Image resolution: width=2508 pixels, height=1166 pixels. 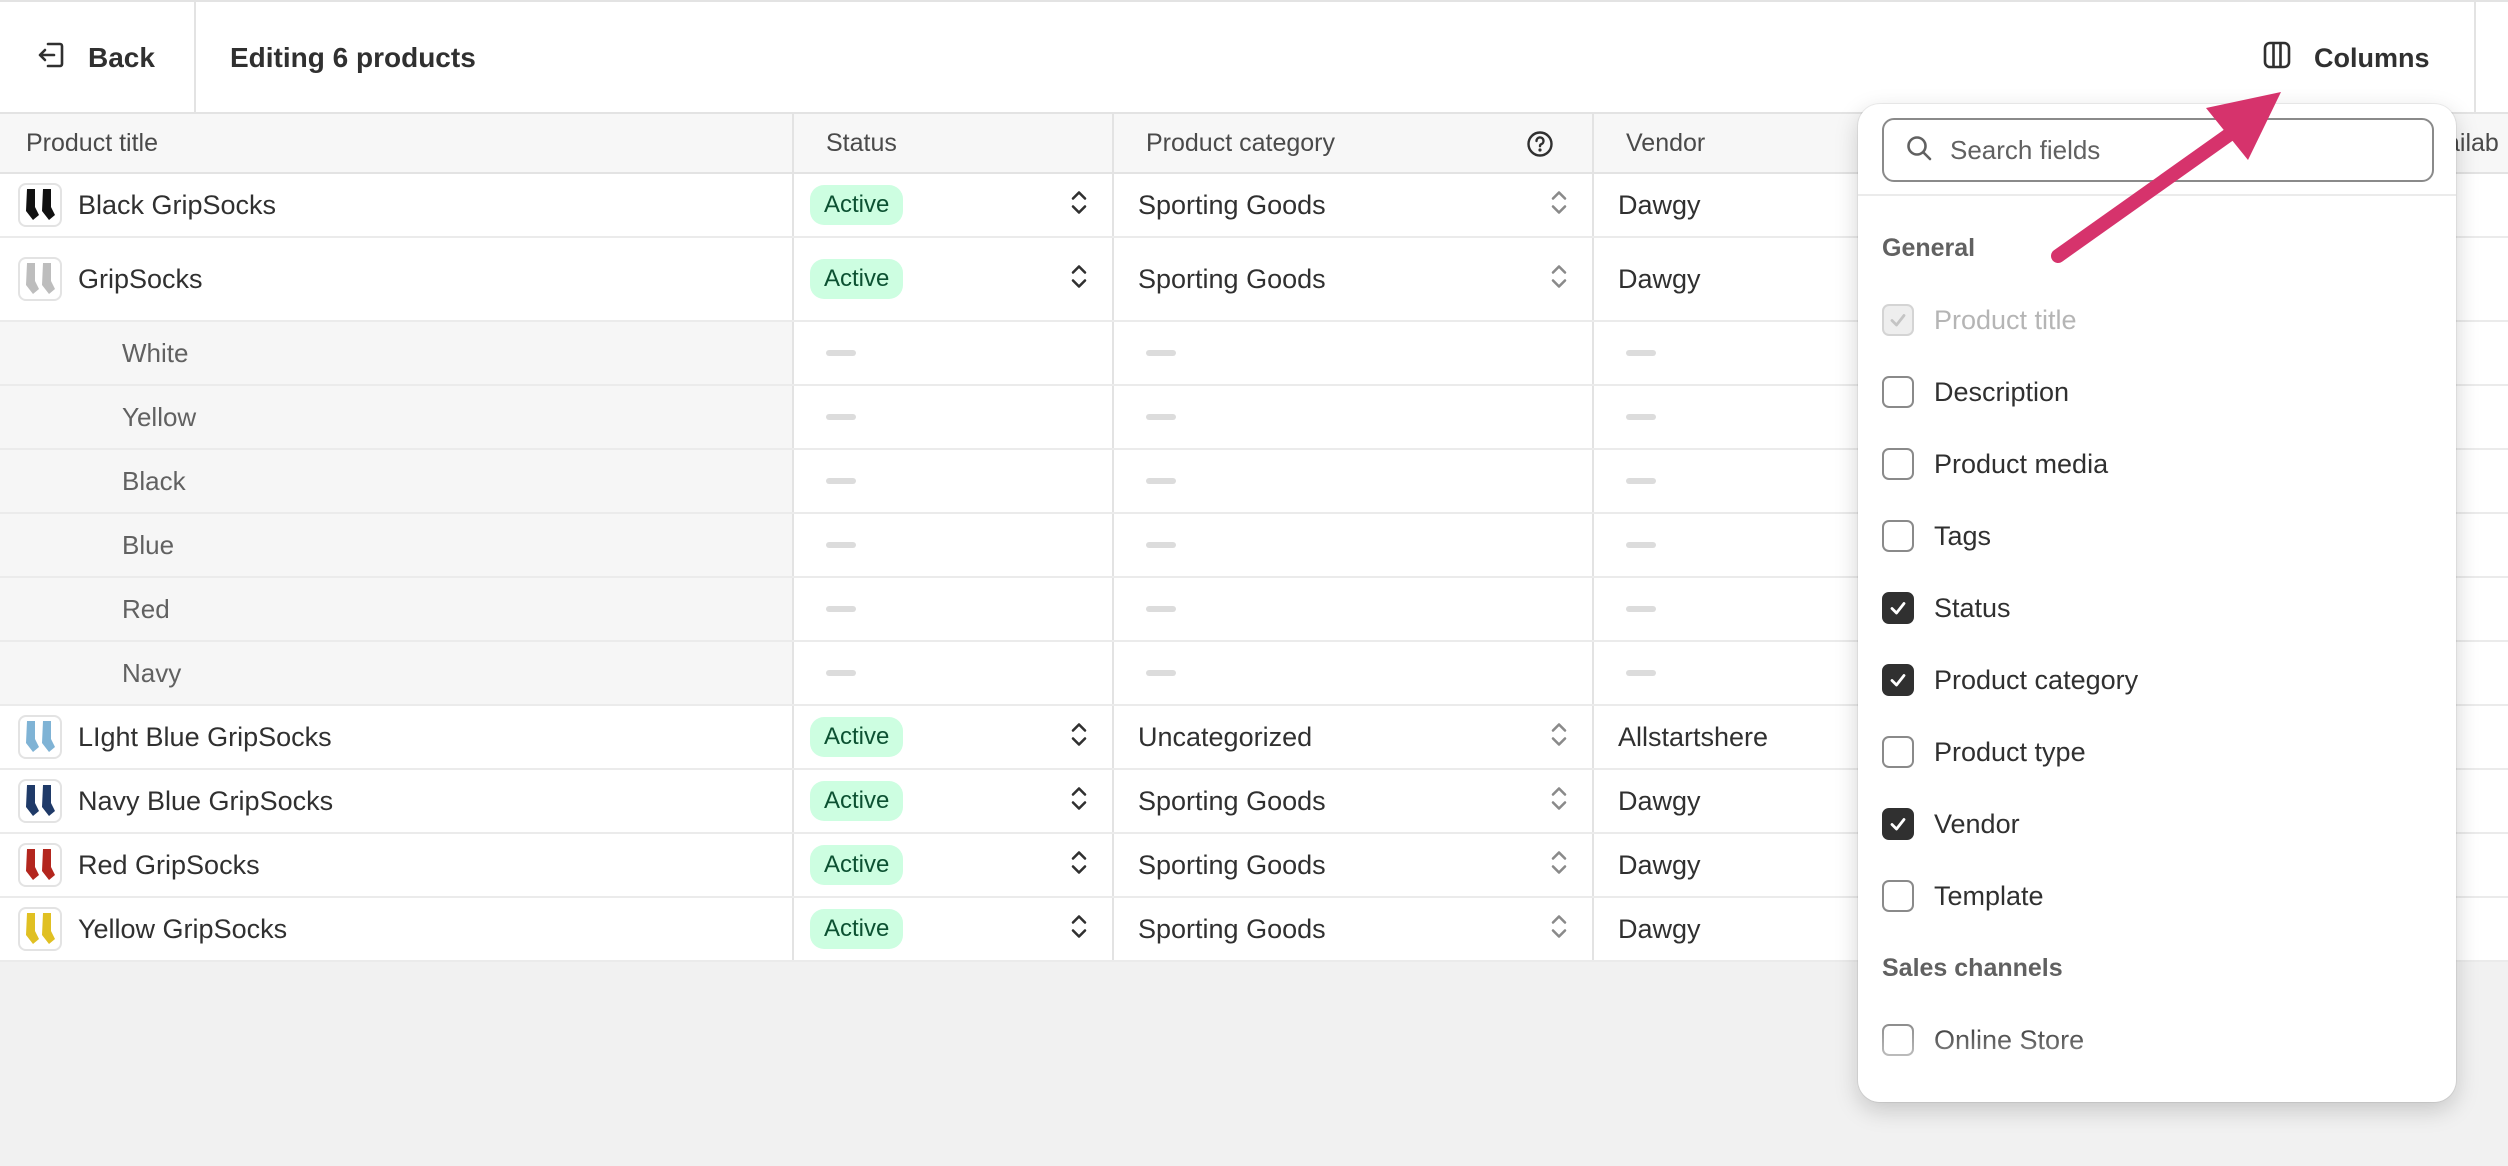 I want to click on field-option-description: Description, so click(x=1975, y=392).